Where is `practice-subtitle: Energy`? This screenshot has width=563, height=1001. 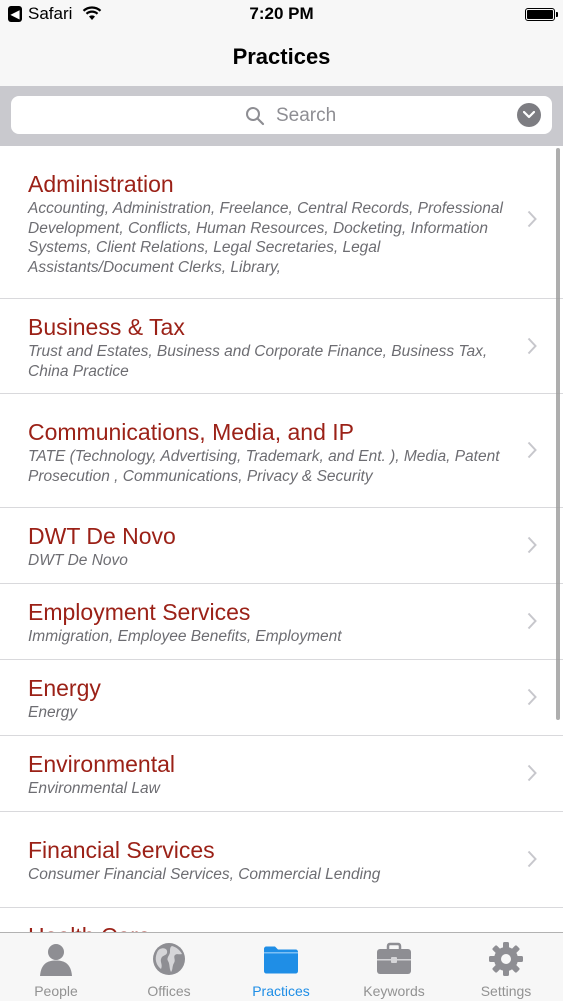
practice-subtitle: Energy is located at coordinates (53, 712).